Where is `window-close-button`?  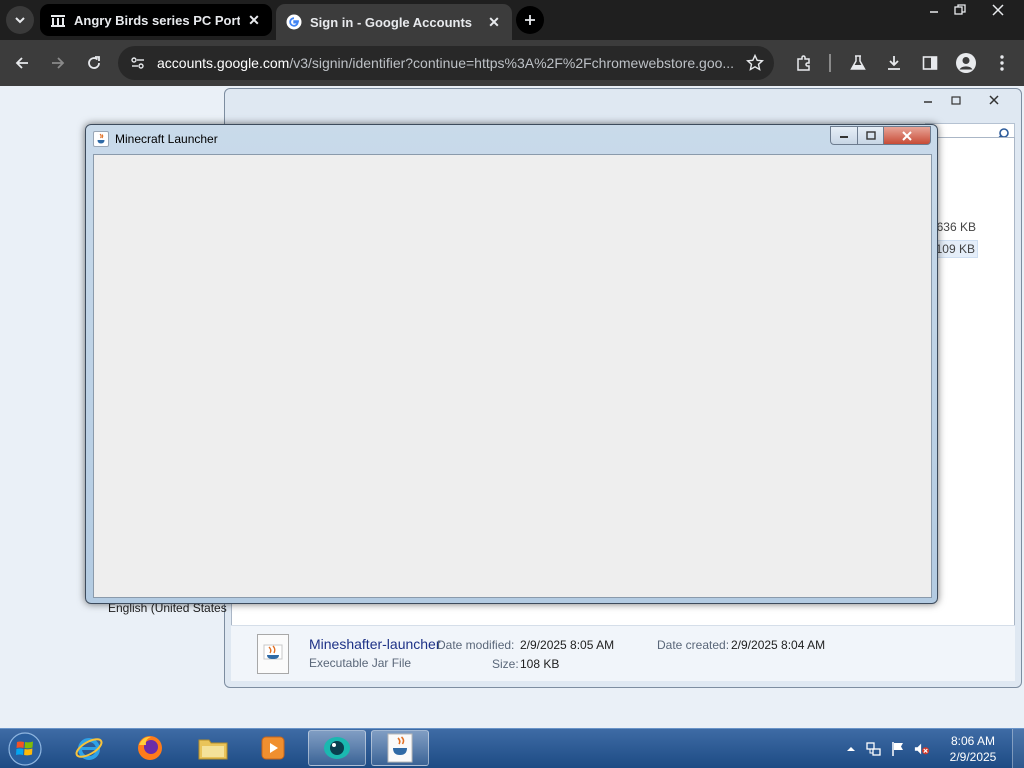
window-close-button is located at coordinates (998, 10).